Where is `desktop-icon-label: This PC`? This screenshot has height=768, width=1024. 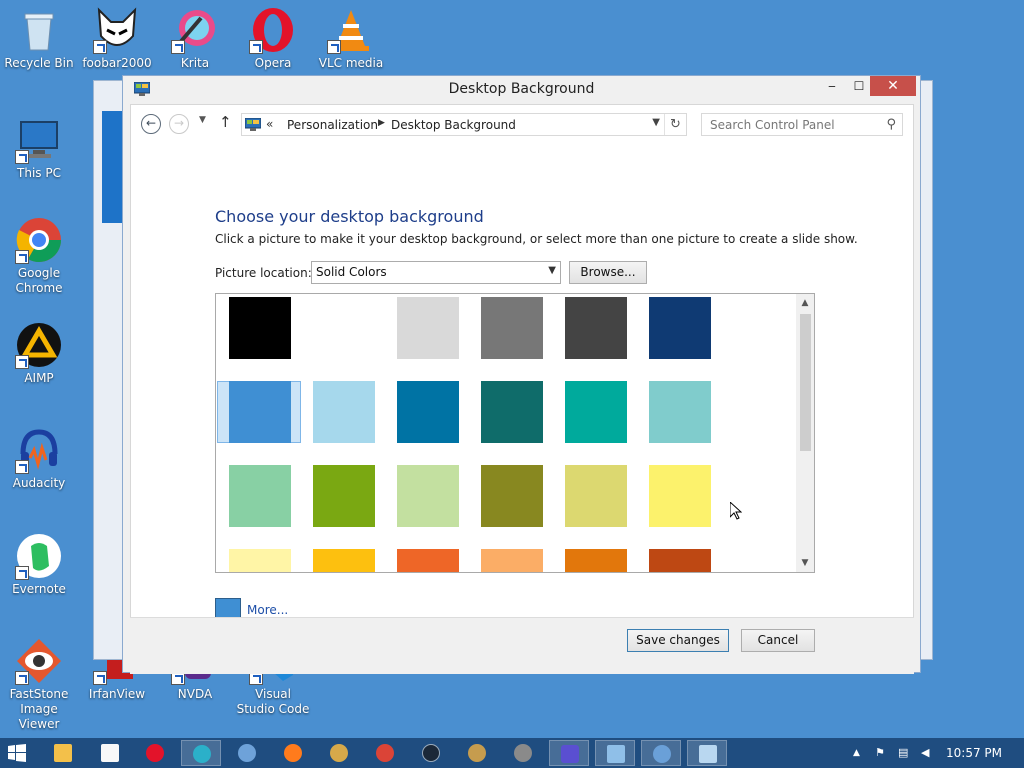
desktop-icon-label: This PC is located at coordinates (39, 173).